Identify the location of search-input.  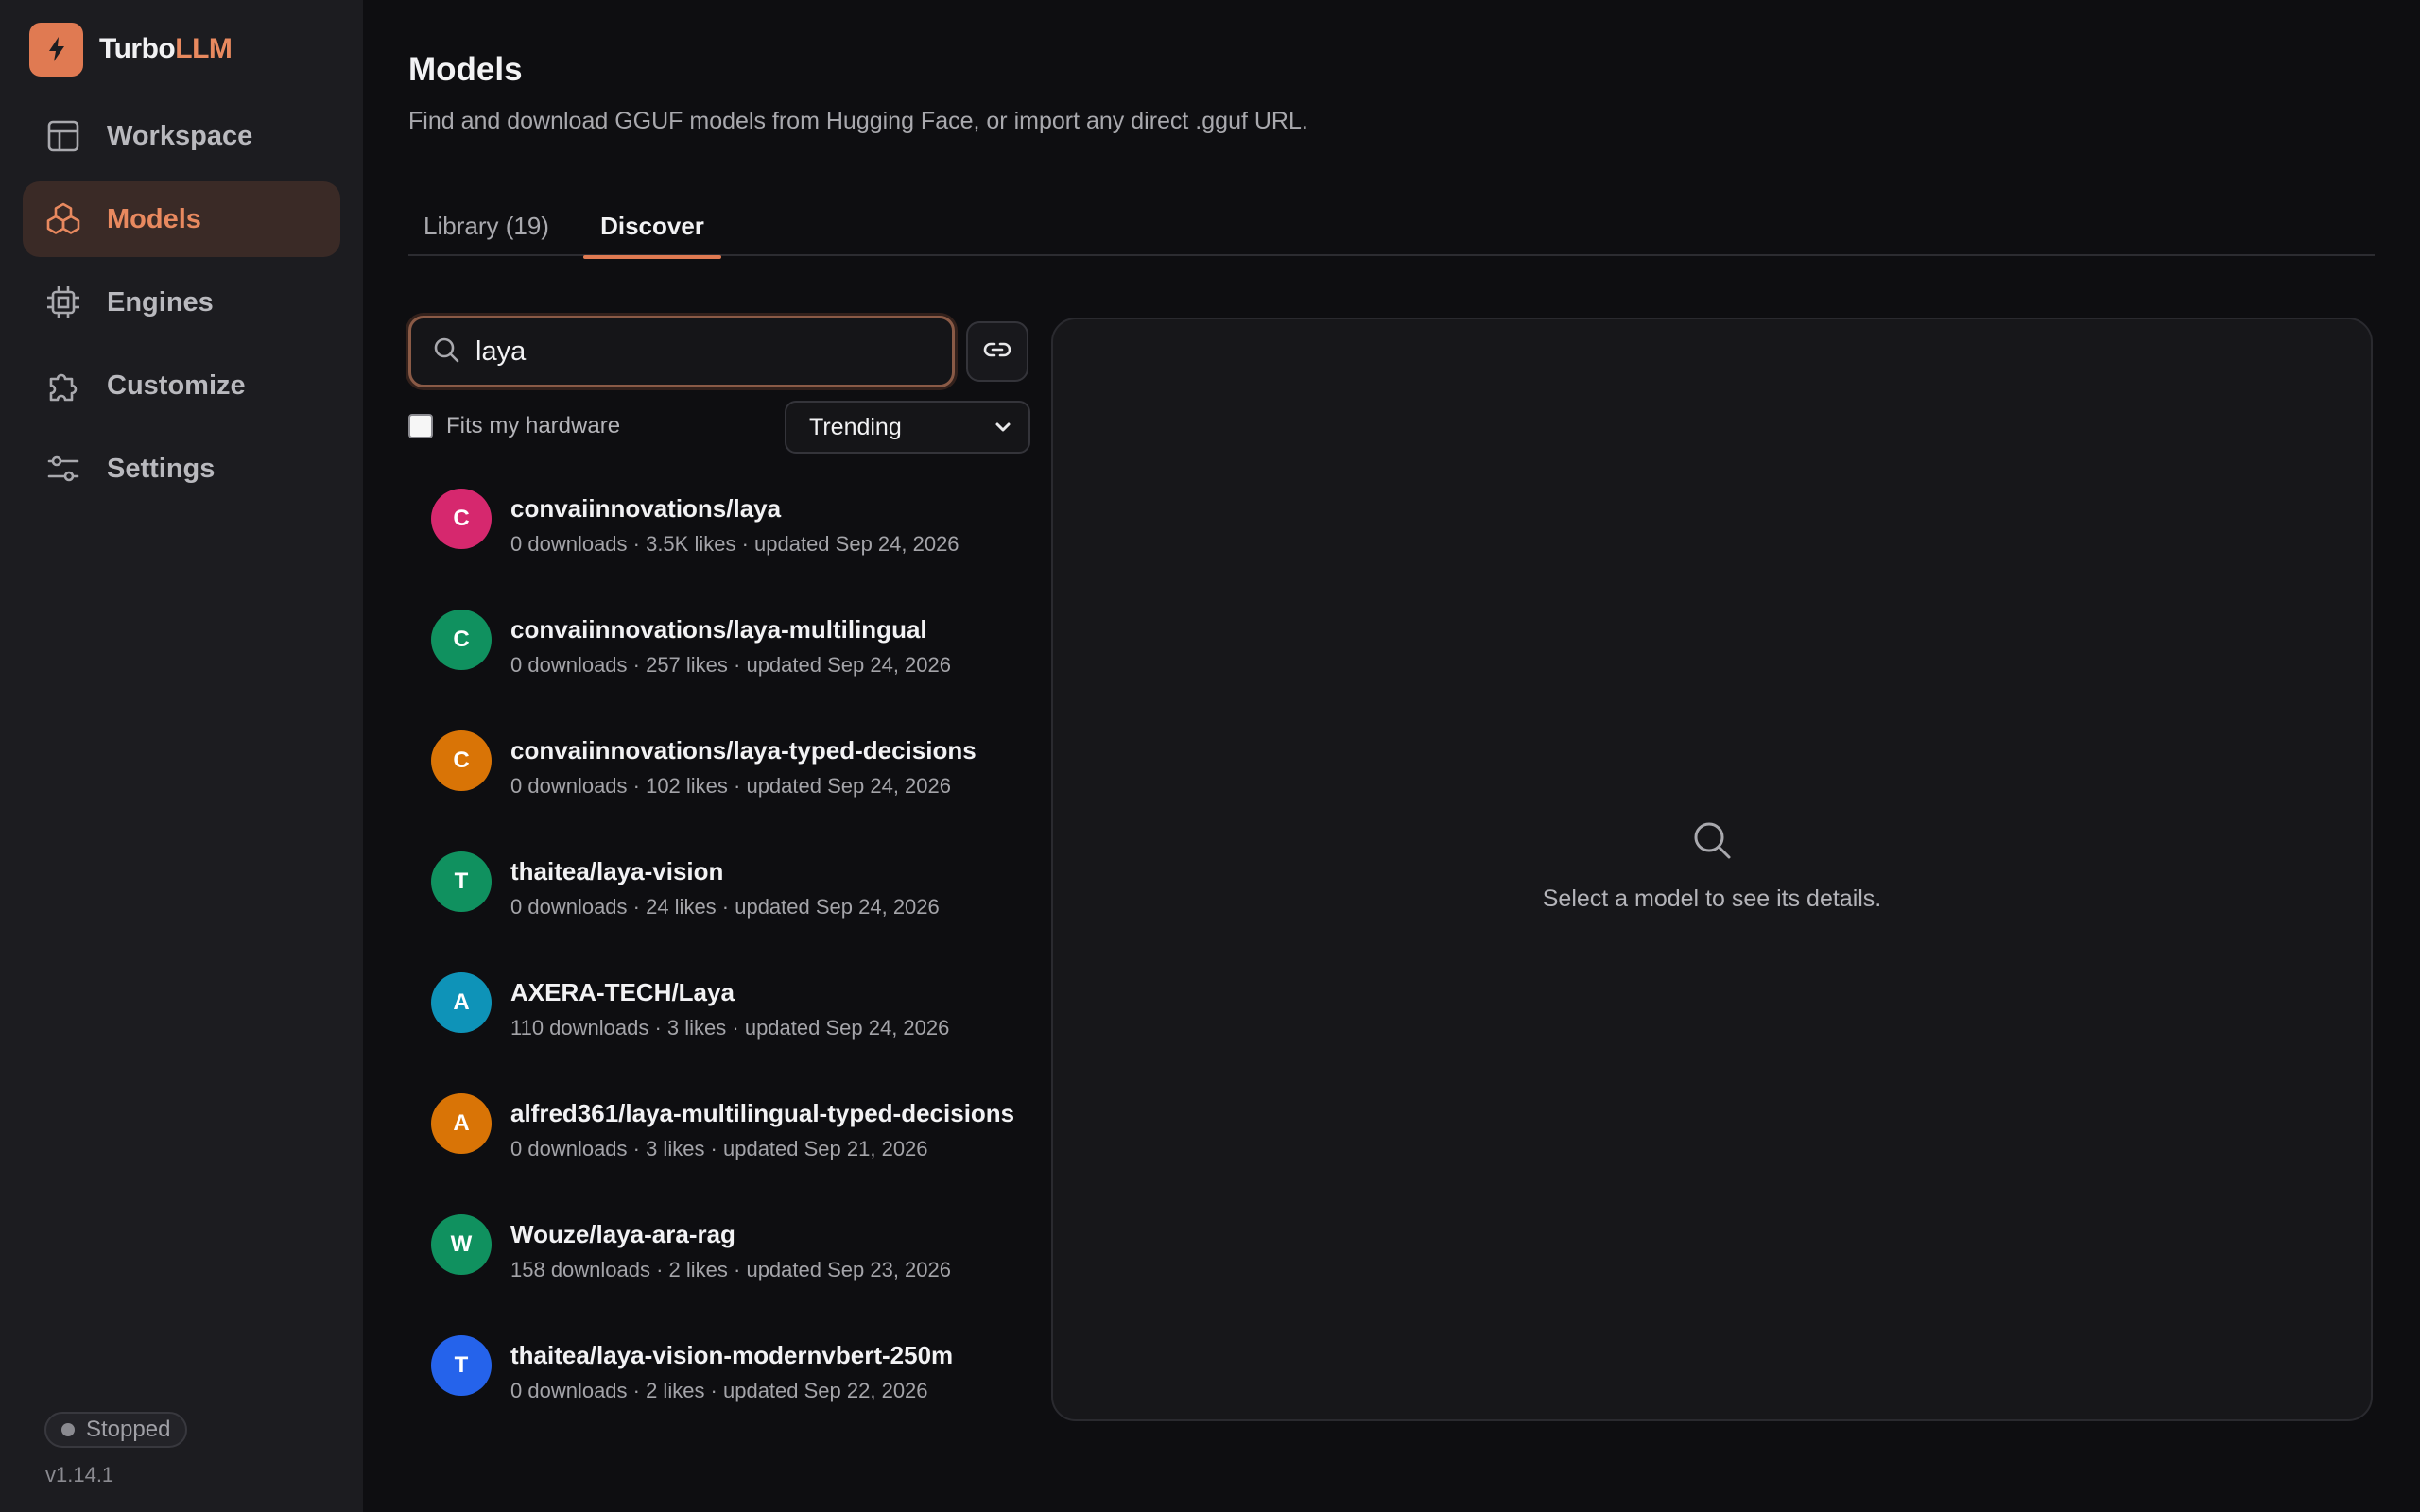
(702, 351).